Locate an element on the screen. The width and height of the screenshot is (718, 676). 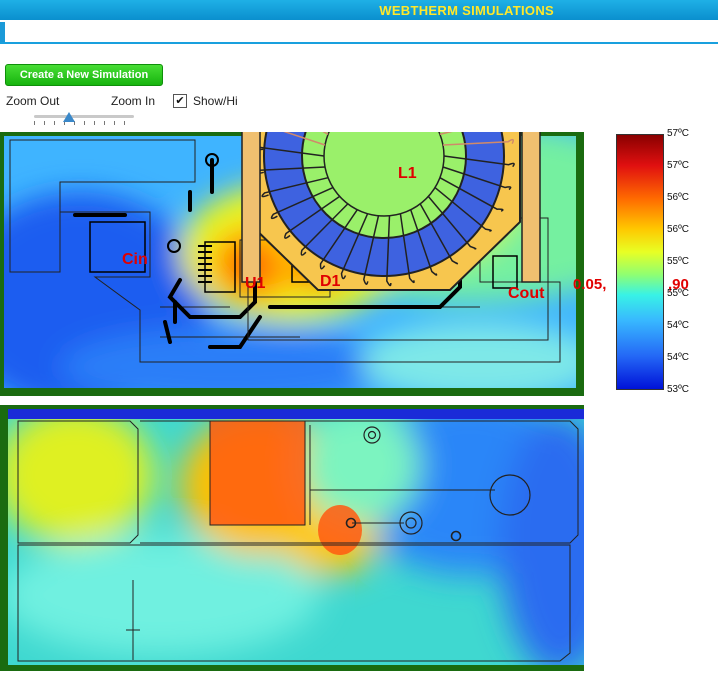
board-top-strip is located at coordinates (296, 414).